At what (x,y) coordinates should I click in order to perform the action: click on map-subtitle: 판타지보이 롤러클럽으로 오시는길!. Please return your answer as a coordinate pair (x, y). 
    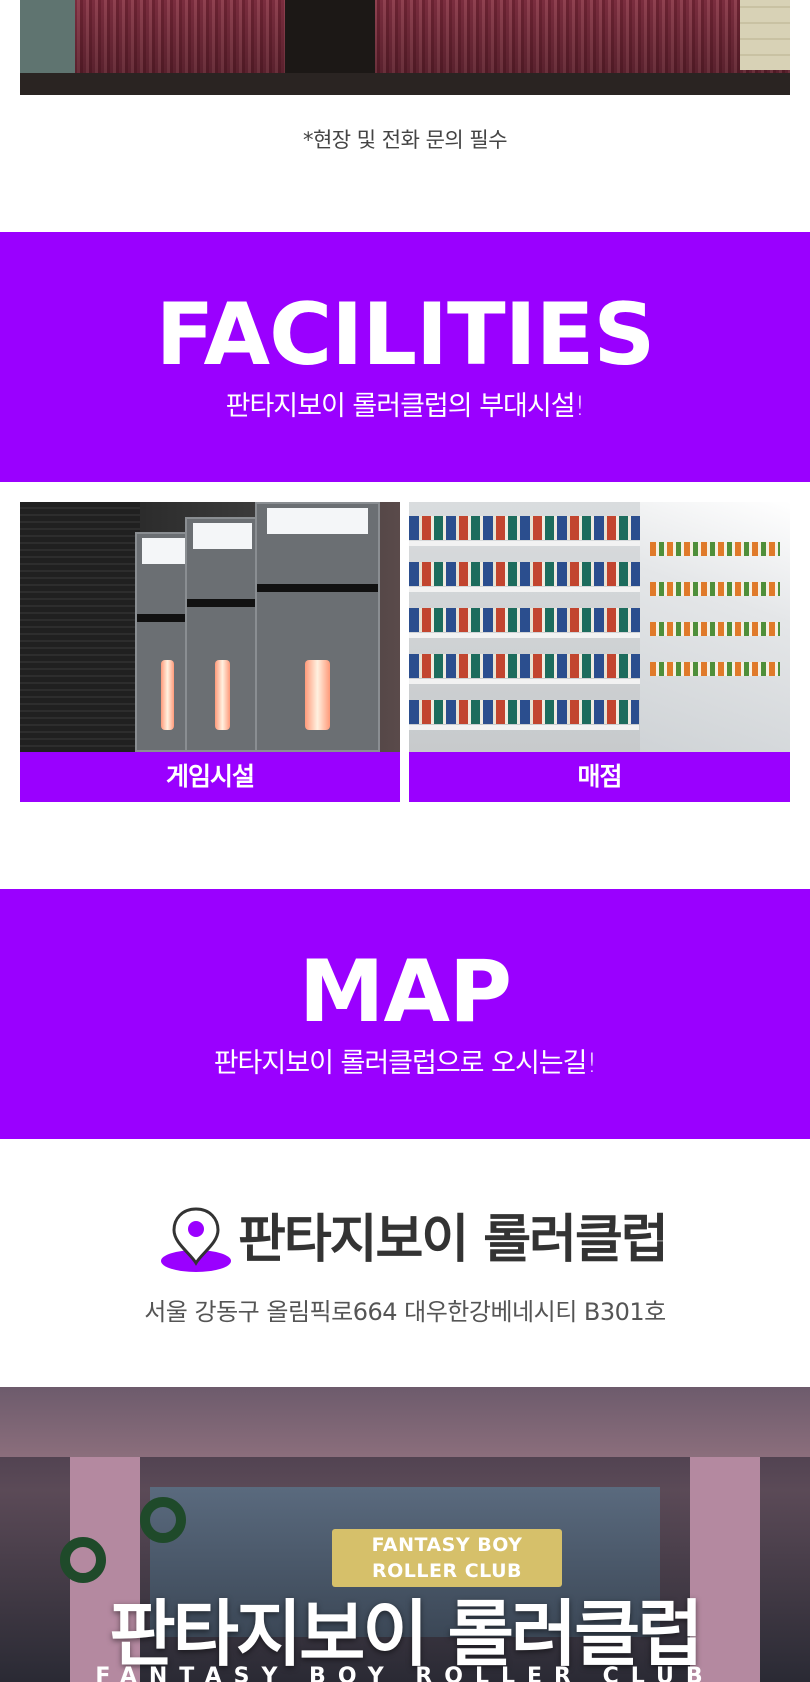
    Looking at the image, I should click on (405, 1063).